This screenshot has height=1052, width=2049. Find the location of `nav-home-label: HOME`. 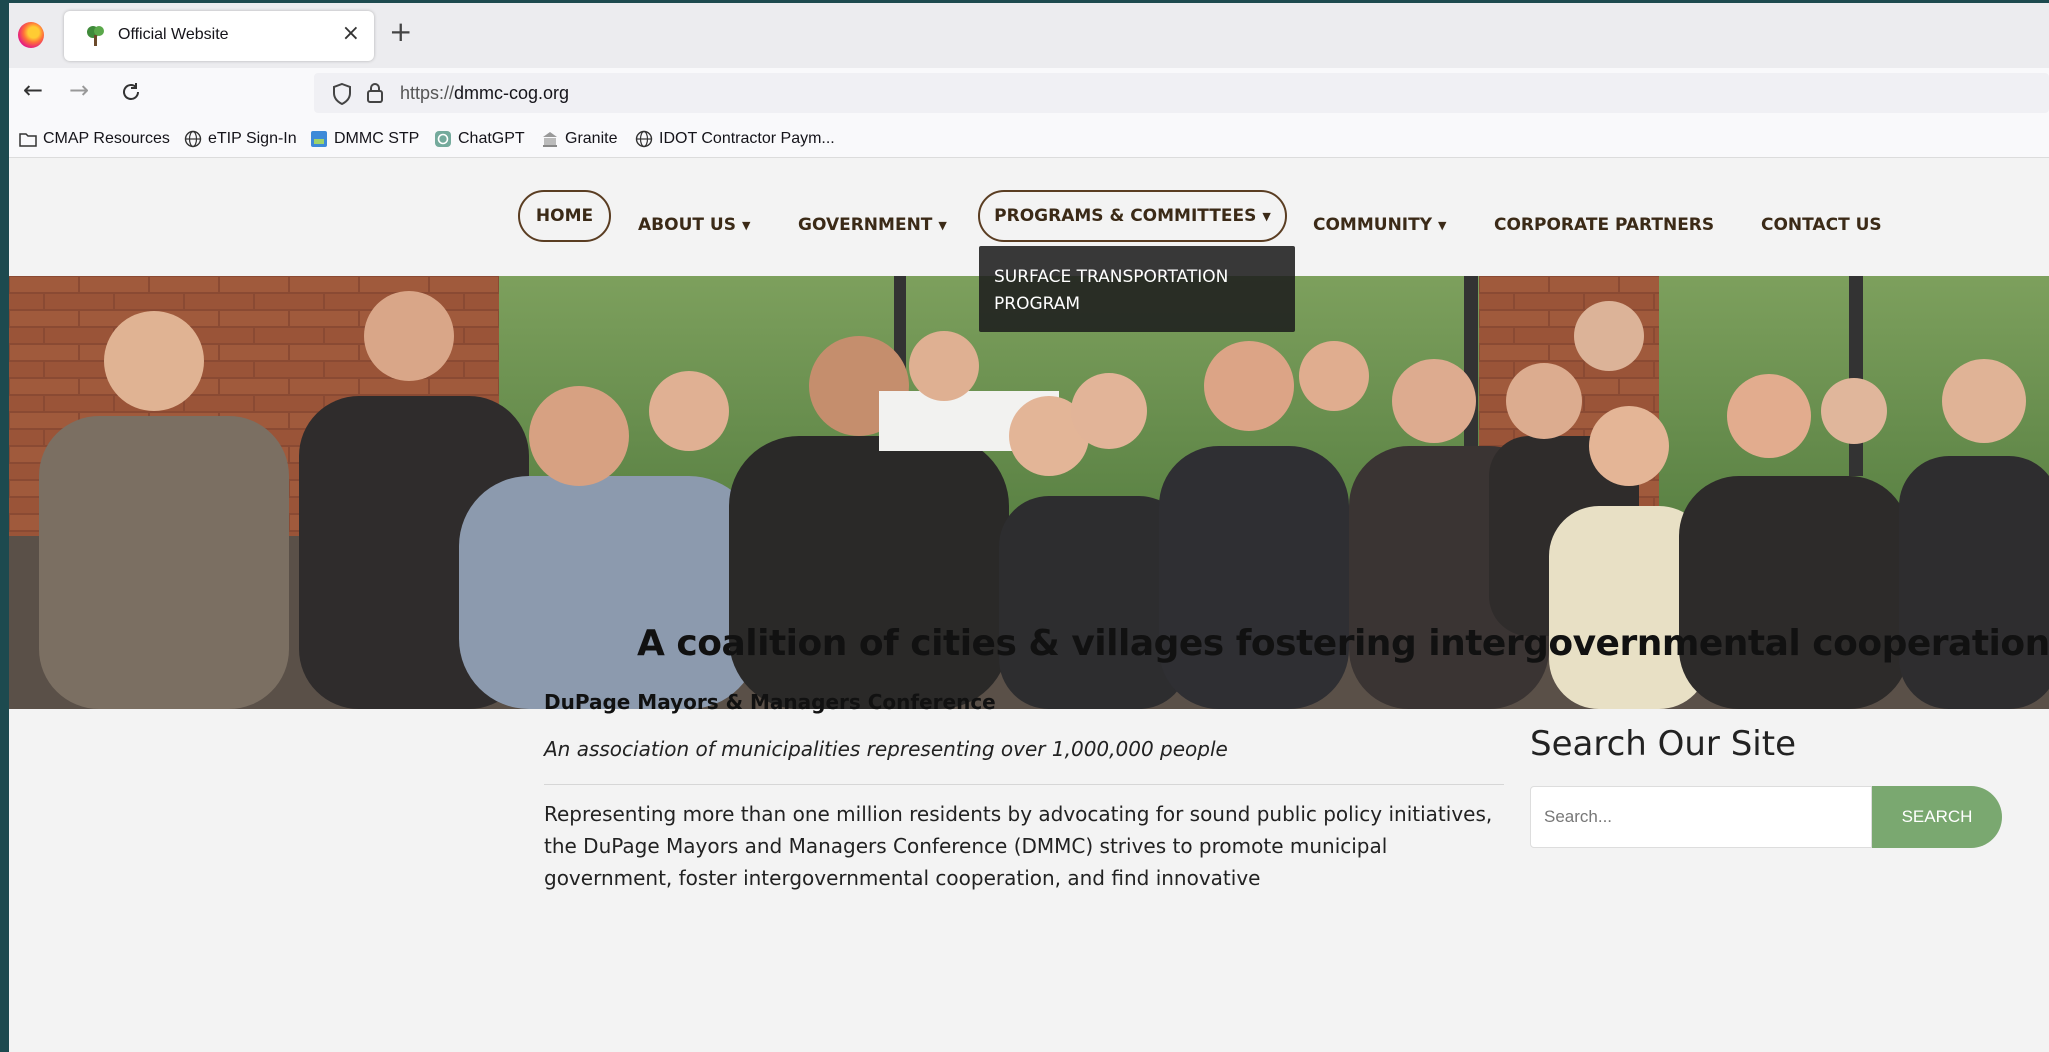

nav-home-label: HOME is located at coordinates (564, 216).